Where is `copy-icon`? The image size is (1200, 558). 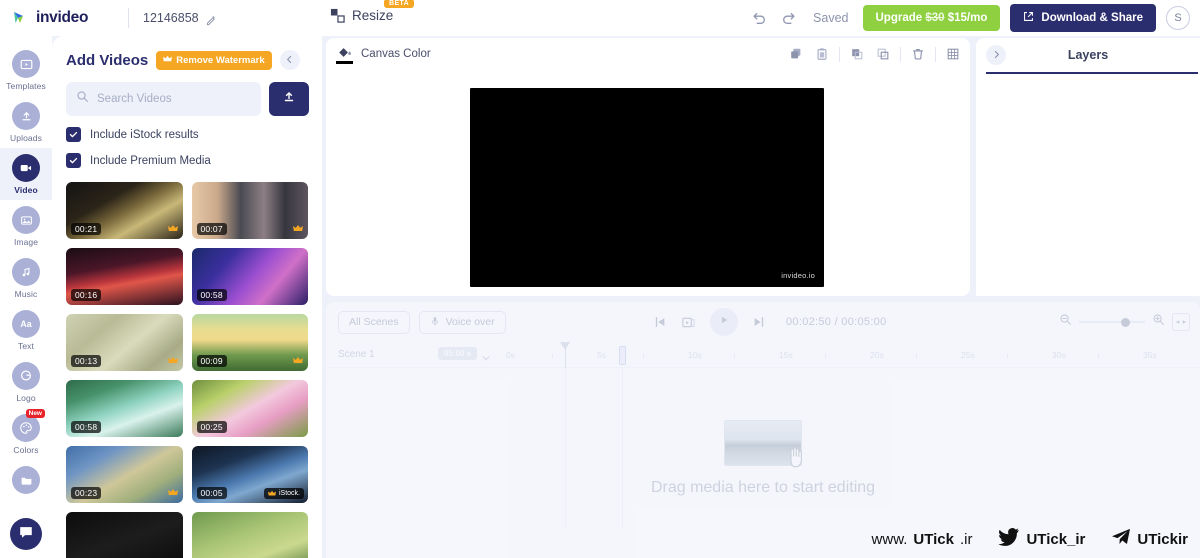
copy-icon is located at coordinates (796, 54).